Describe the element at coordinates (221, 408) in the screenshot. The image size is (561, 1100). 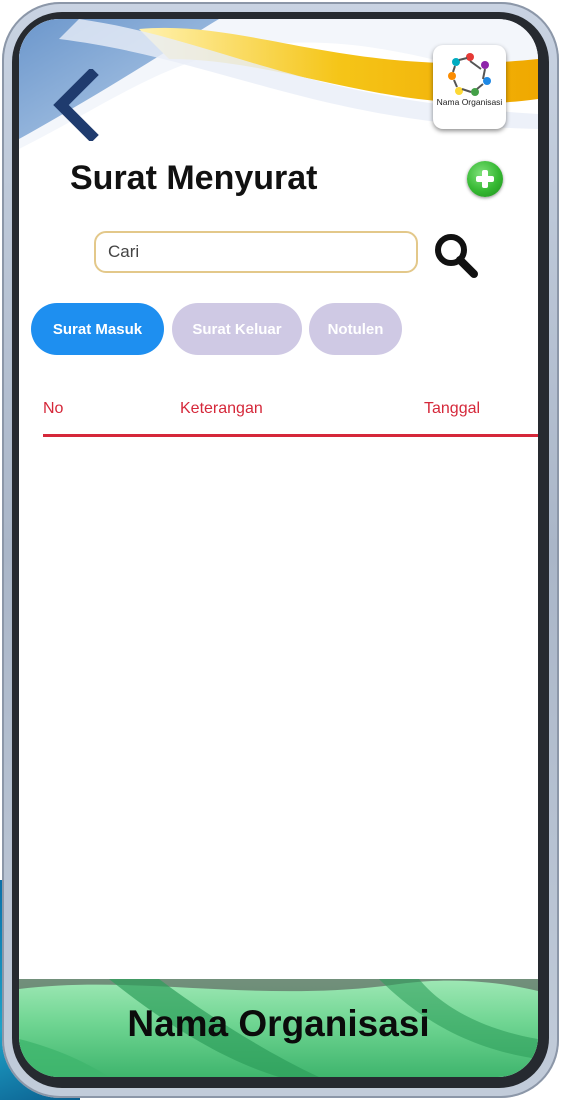
I see `column-header-keterangan: Keterangan` at that location.